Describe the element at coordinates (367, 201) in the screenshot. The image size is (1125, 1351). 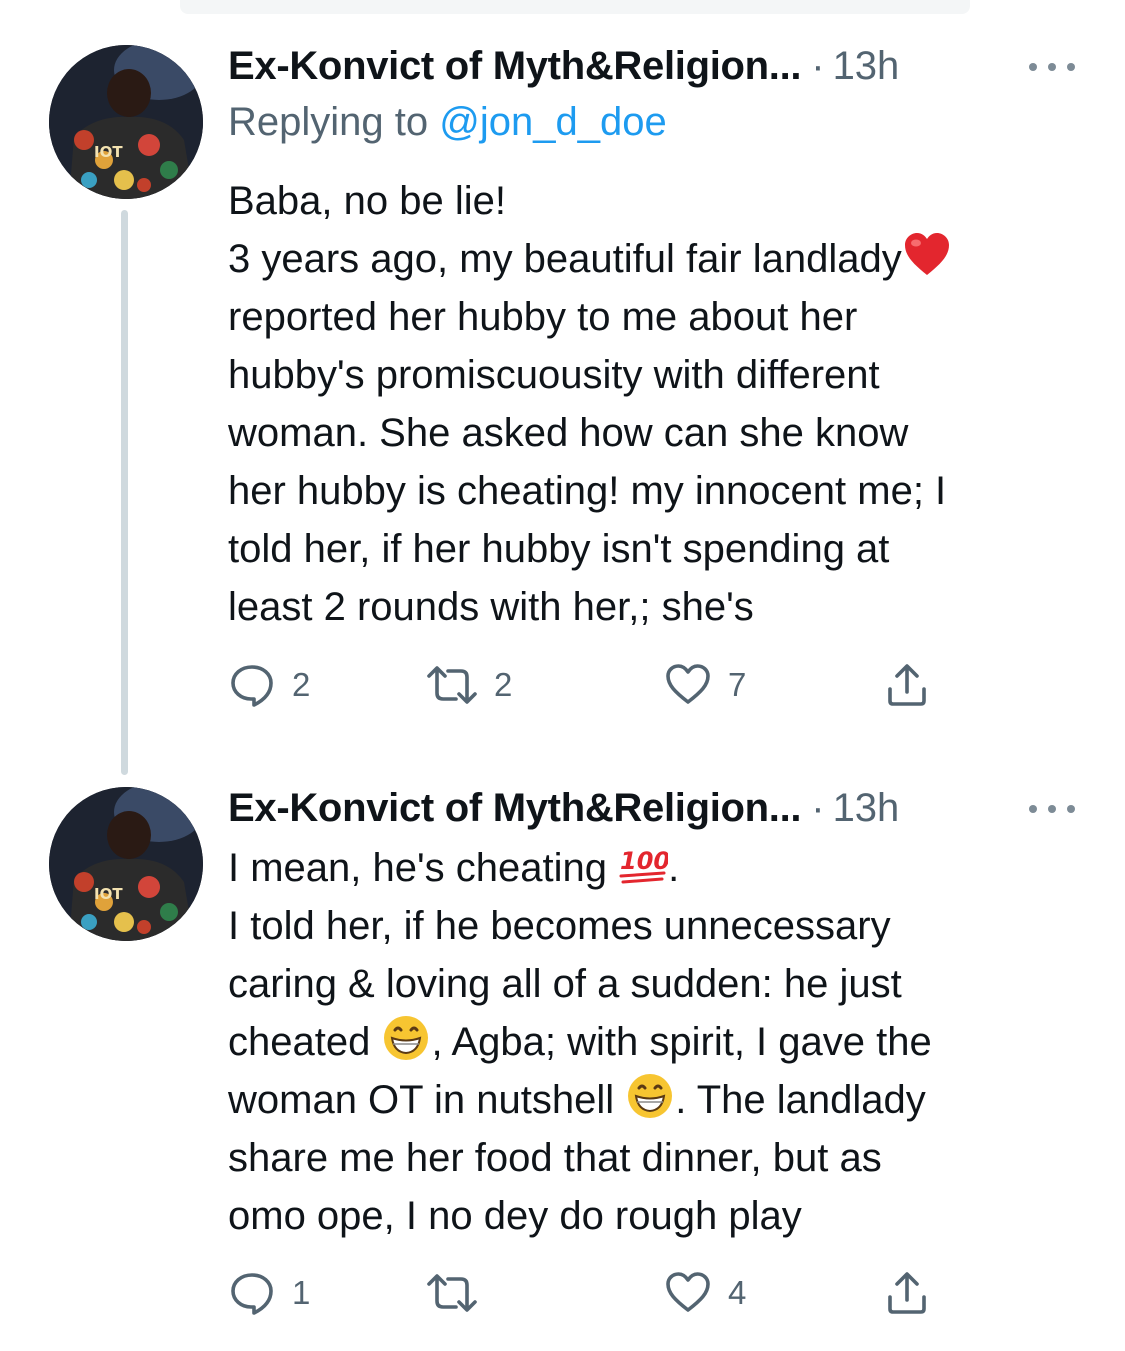
I see `tweet-text-line: Baba, no be lie!` at that location.